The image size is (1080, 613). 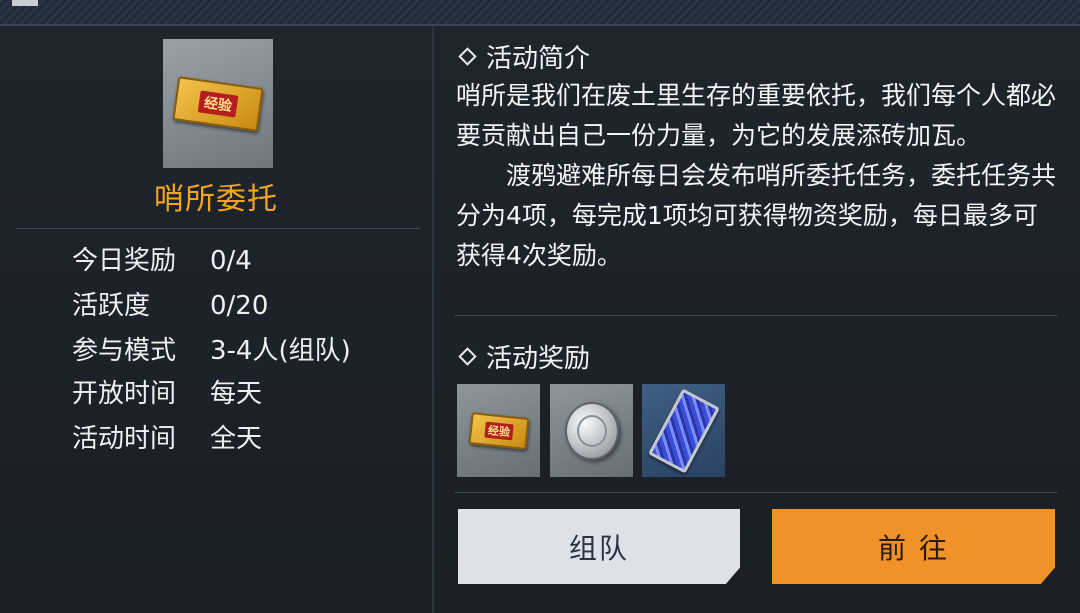 I want to click on info-value: 全天, so click(x=236, y=439).